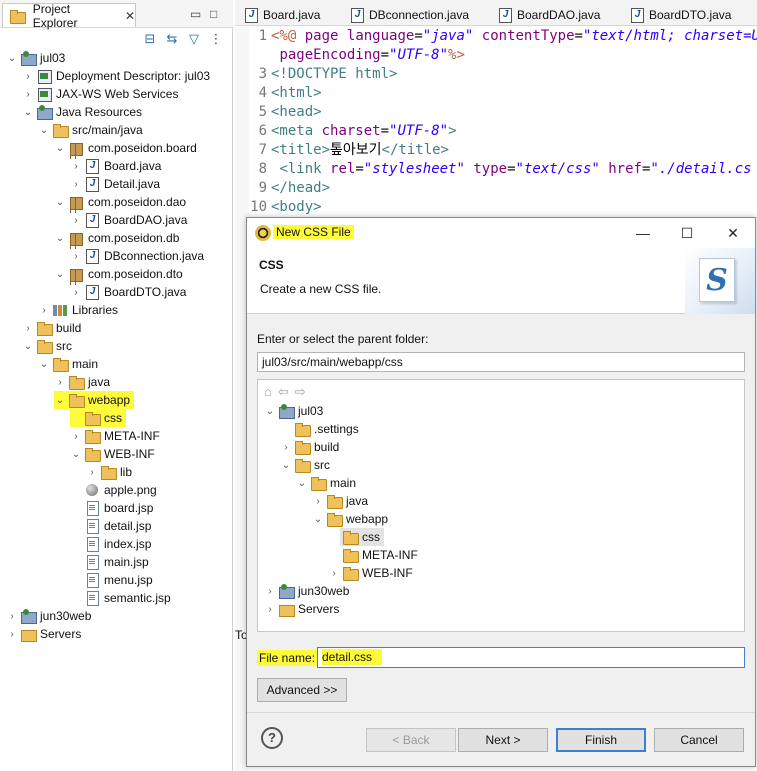  What do you see at coordinates (195, 14) in the screenshot?
I see `minimize-icon: ▭` at bounding box center [195, 14].